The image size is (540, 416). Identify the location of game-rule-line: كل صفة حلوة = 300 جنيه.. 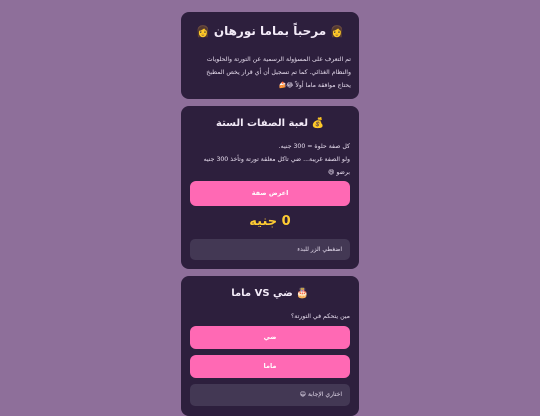
(314, 146).